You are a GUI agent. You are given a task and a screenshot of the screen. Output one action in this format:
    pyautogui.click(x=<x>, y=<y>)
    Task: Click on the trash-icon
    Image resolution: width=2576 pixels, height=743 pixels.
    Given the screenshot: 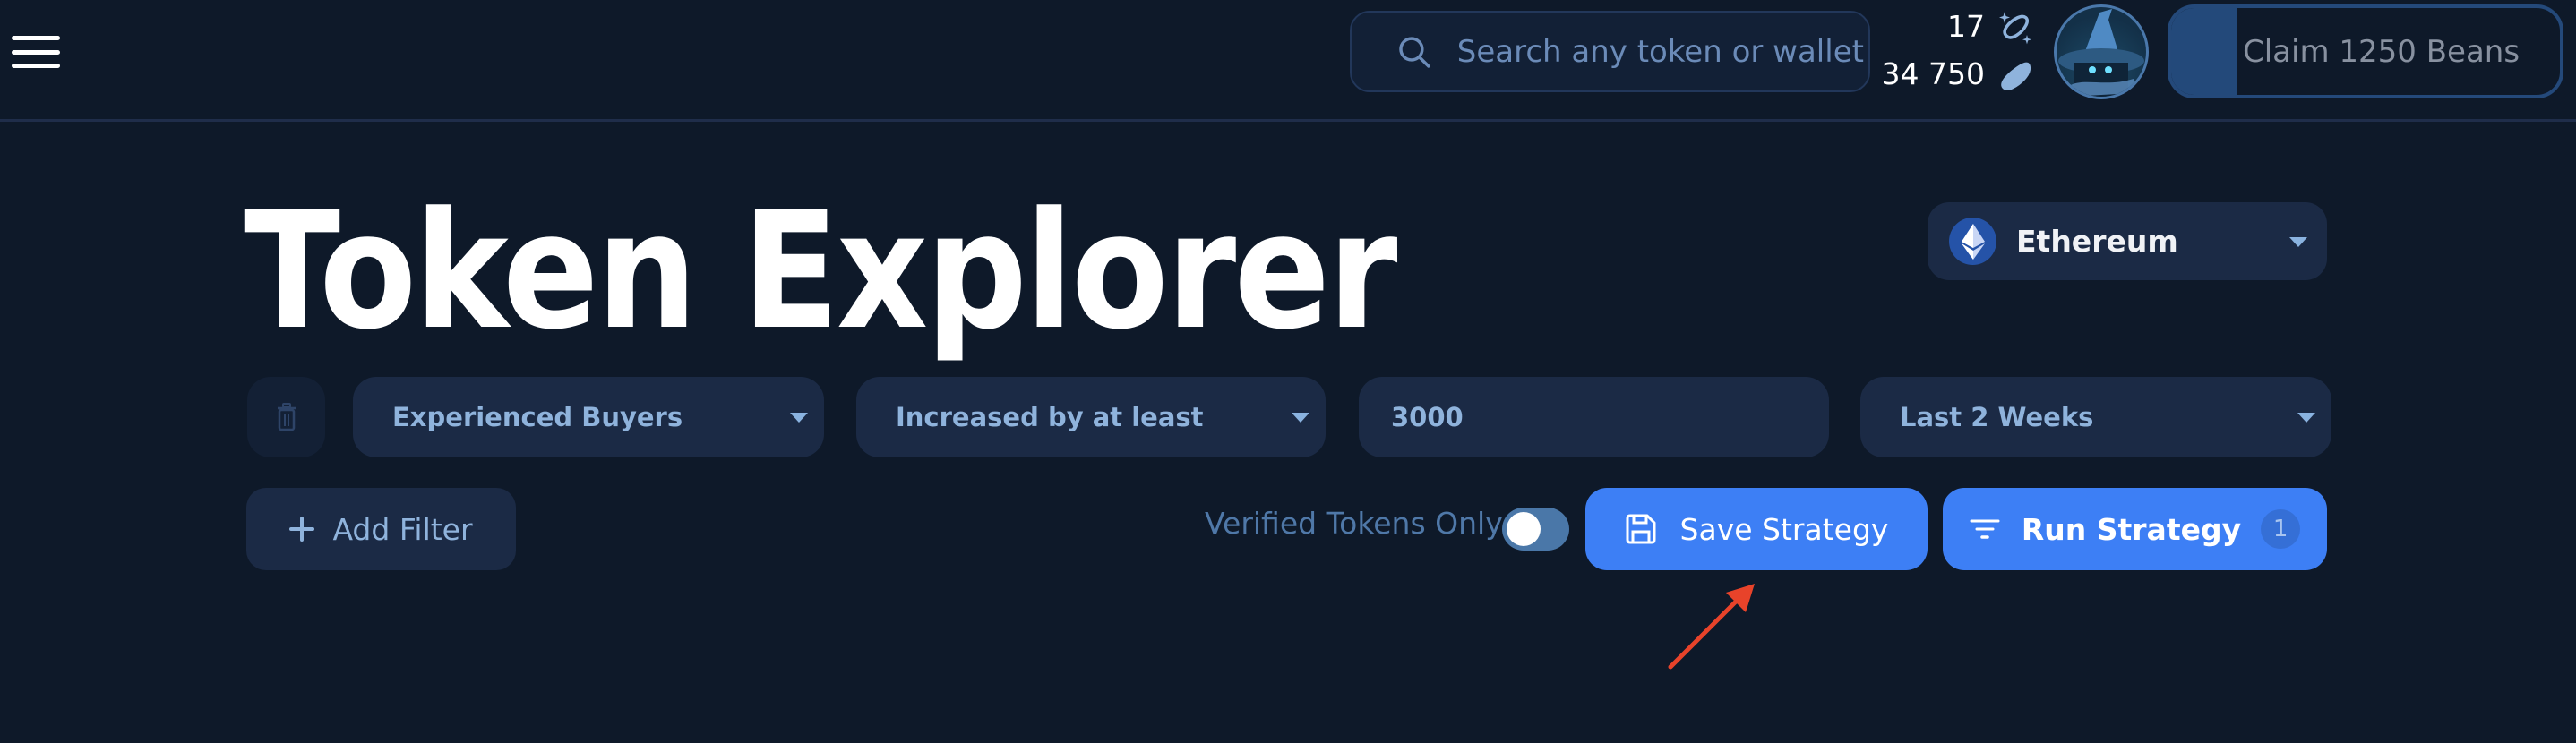 What is the action you would take?
    pyautogui.click(x=286, y=417)
    